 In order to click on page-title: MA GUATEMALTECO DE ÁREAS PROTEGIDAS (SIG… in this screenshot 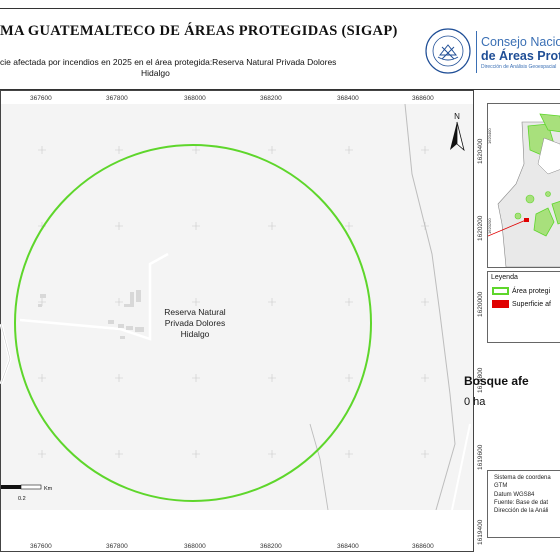, I will do `click(199, 31)`.